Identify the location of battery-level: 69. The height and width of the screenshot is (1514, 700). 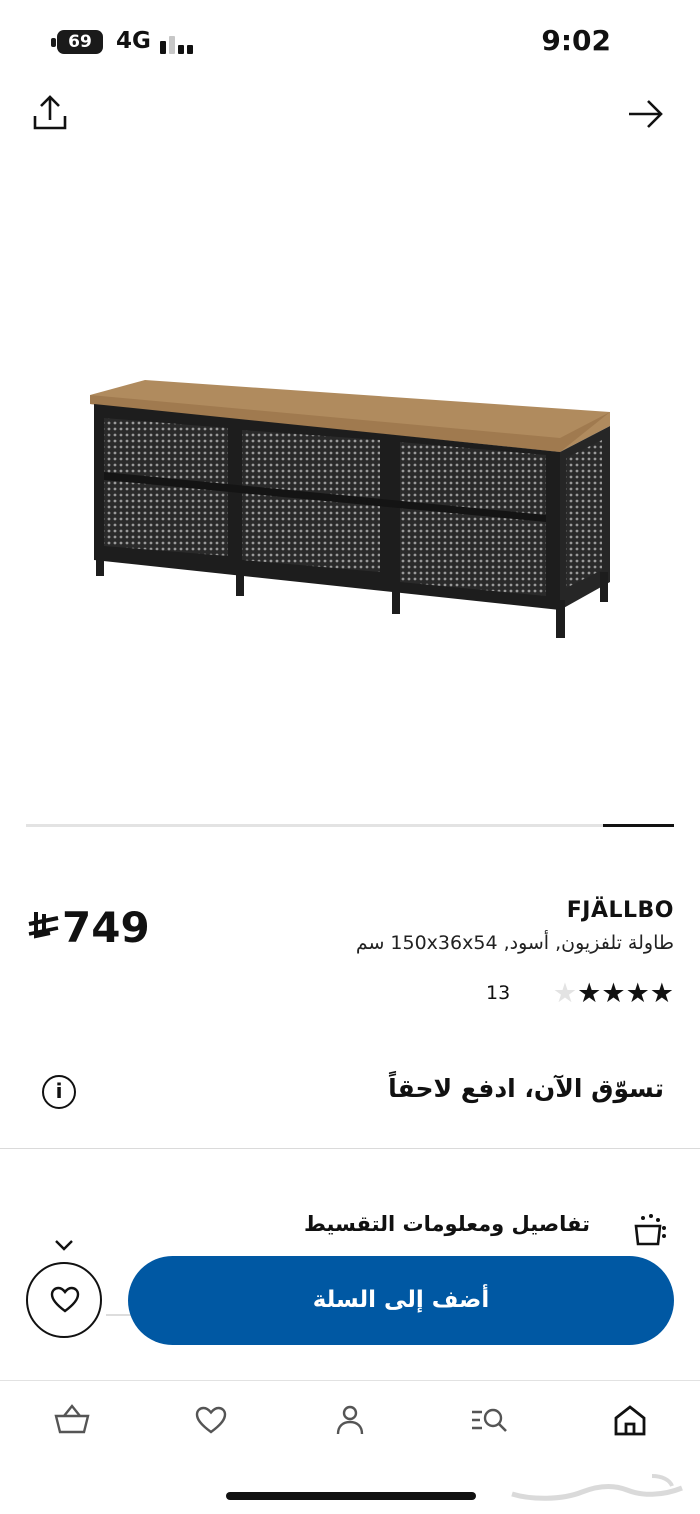
(80, 42).